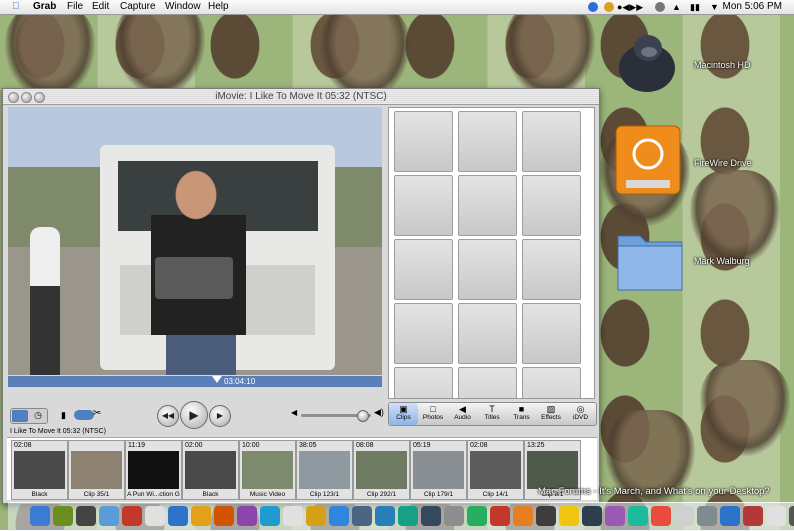 The image size is (794, 531). Describe the element at coordinates (324, 470) in the screenshot. I see `clip-item: 38:05 Clip 123/1` at that location.